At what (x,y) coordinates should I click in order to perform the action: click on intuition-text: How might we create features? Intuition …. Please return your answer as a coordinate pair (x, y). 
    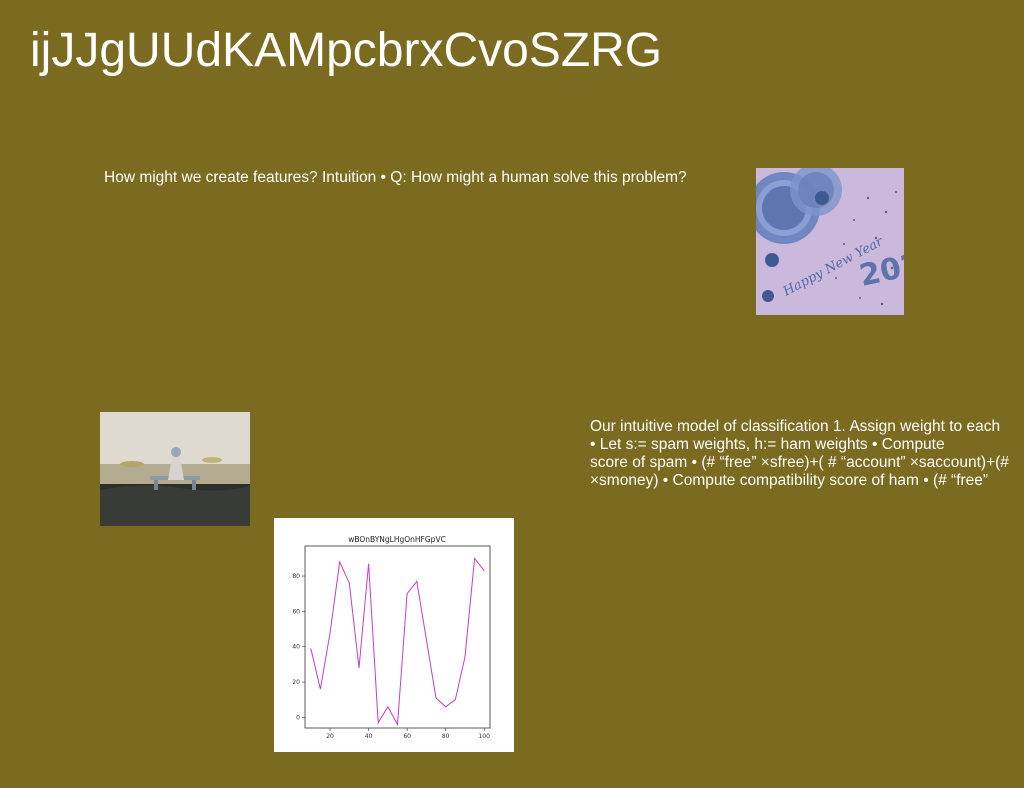
    Looking at the image, I should click on (395, 177).